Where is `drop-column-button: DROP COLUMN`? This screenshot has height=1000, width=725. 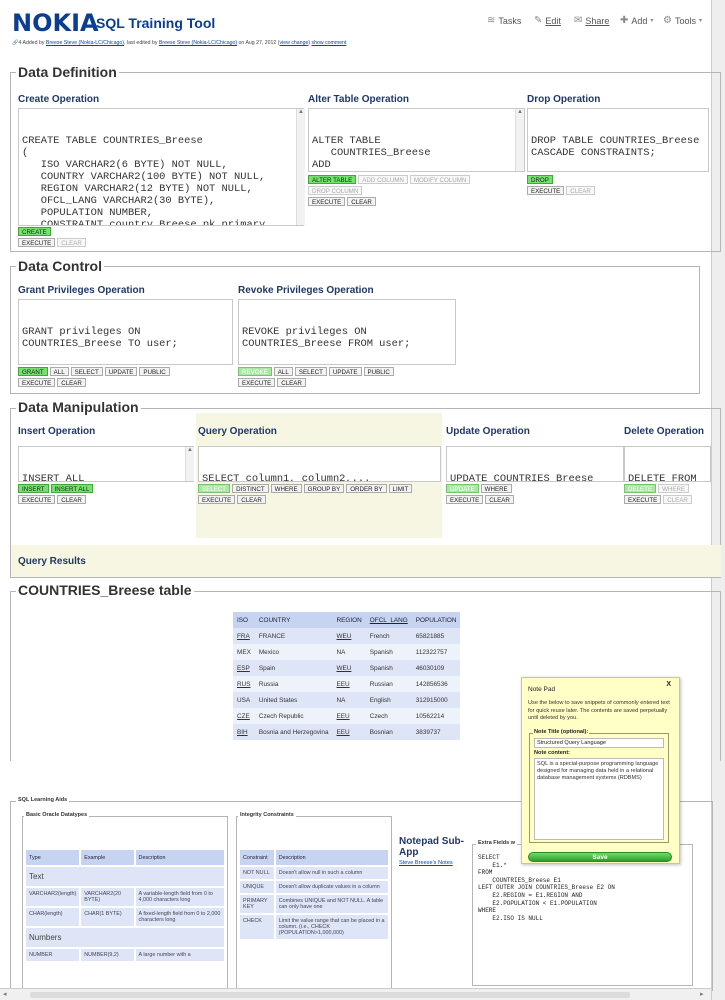 drop-column-button: DROP COLUMN is located at coordinates (335, 190).